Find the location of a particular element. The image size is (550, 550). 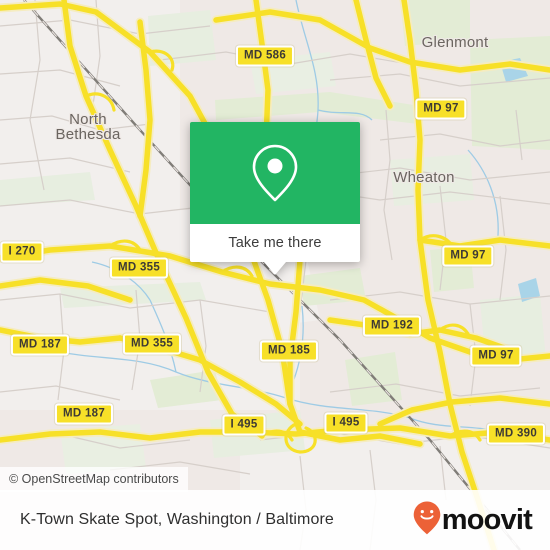

moovit-logo: moovit is located at coordinates (473, 520).